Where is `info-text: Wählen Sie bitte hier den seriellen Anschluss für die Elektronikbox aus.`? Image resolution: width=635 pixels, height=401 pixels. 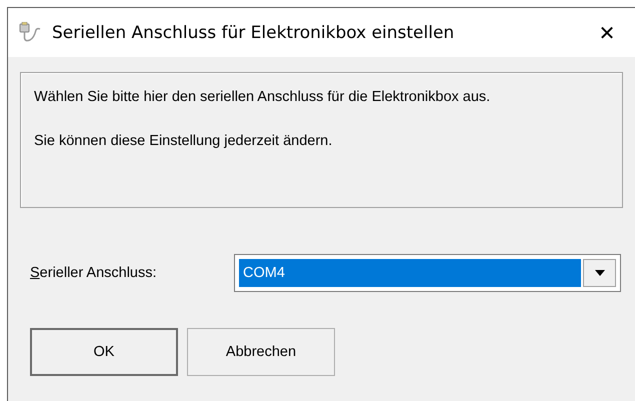
info-text: Wählen Sie bitte hier den seriellen Anschluss für die Elektronikbox aus. is located at coordinates (263, 97).